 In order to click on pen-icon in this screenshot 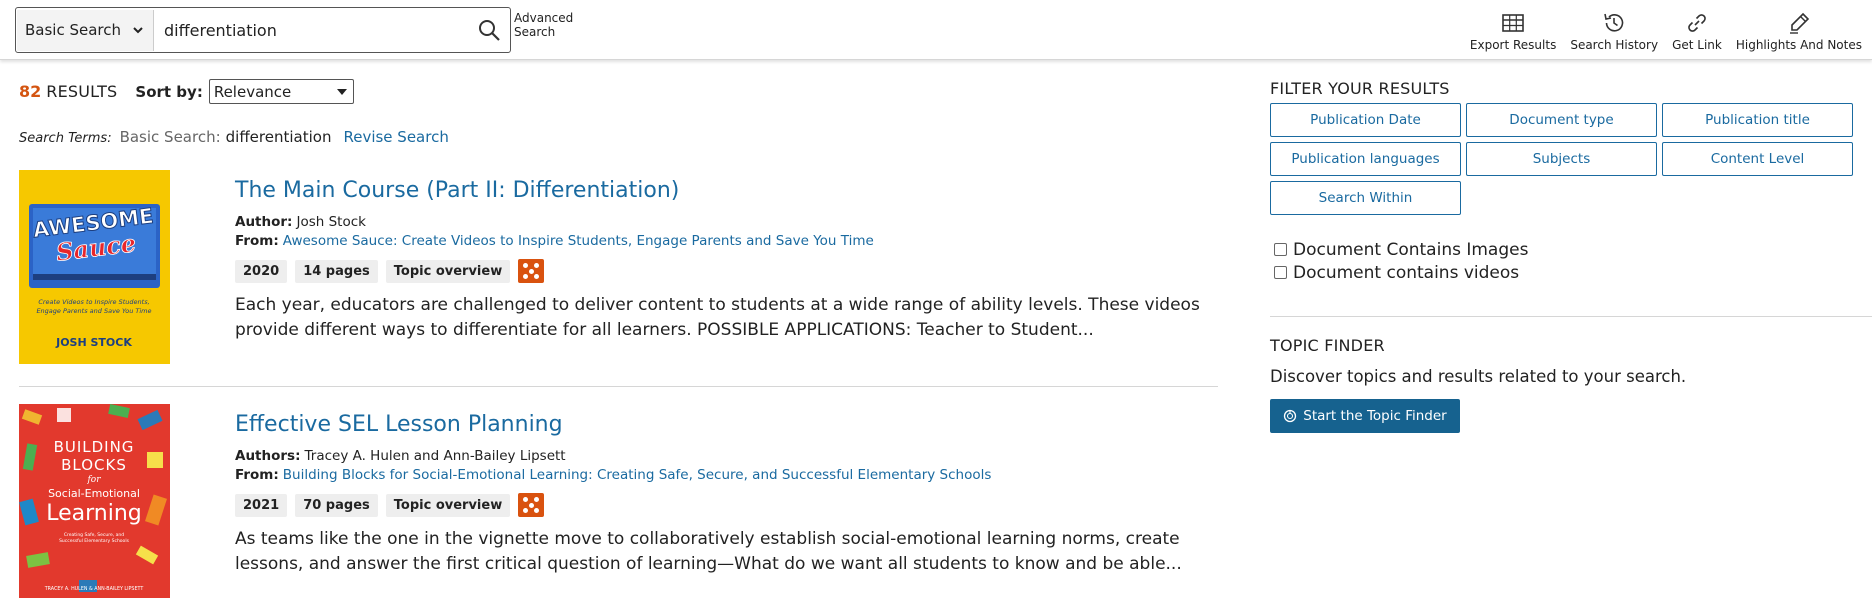, I will do `click(1799, 23)`.